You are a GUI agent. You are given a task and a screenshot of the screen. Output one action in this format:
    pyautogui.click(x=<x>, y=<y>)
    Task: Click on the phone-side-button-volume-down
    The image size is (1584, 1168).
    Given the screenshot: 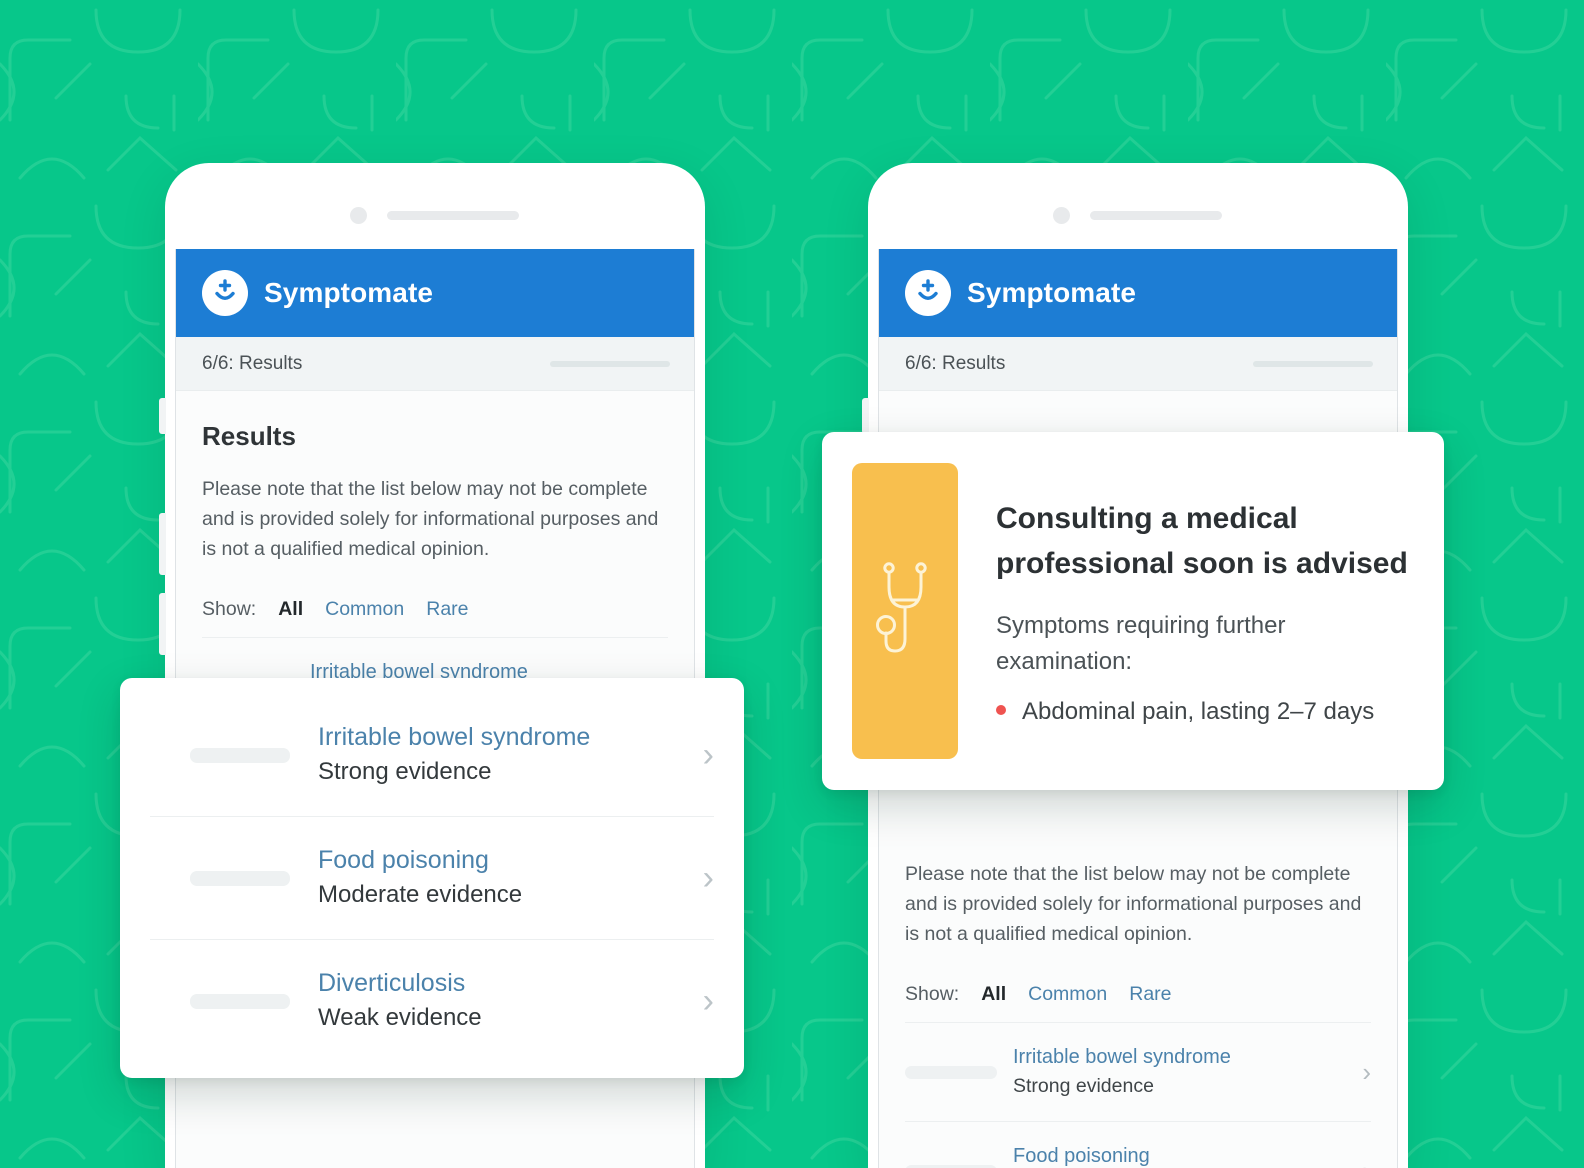 What is the action you would take?
    pyautogui.click(x=162, y=624)
    